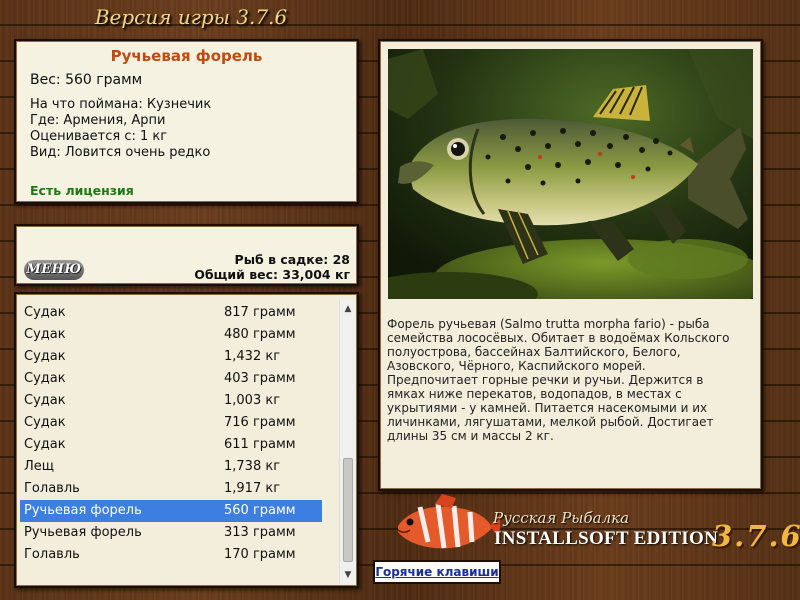  Describe the element at coordinates (260, 554) in the screenshot. I see `catch-fish-weight: 170 грамм` at that location.